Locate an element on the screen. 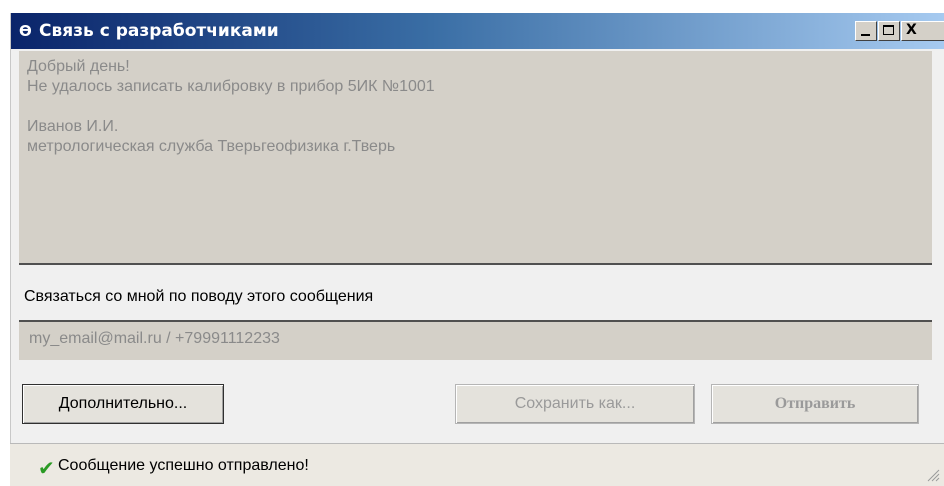 This screenshot has width=944, height=486. minimize-icon is located at coordinates (865, 35).